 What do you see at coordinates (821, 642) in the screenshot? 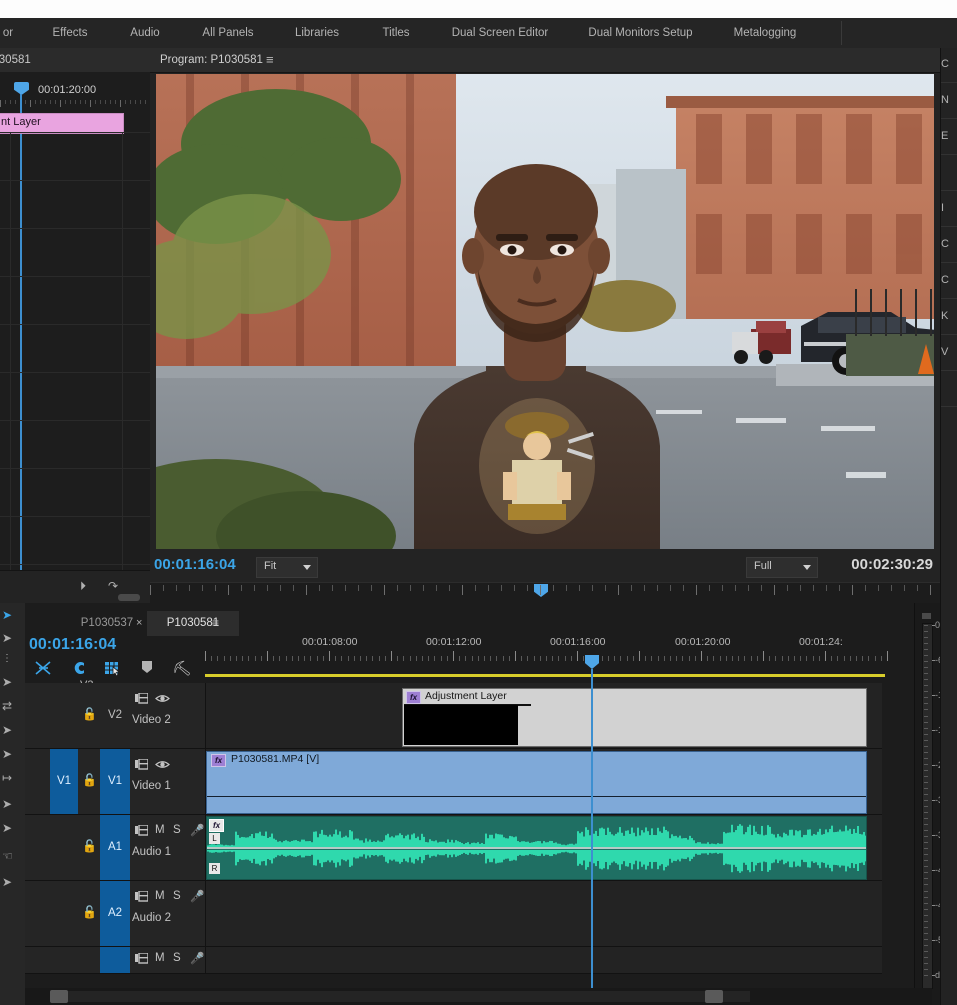
I see `timeline-ruler-label-4: 00:01:24:` at bounding box center [821, 642].